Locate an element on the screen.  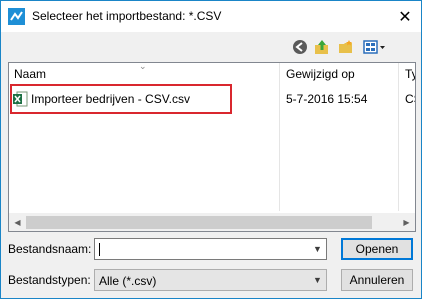
scroll-right-icon: ▶ is located at coordinates (406, 222).